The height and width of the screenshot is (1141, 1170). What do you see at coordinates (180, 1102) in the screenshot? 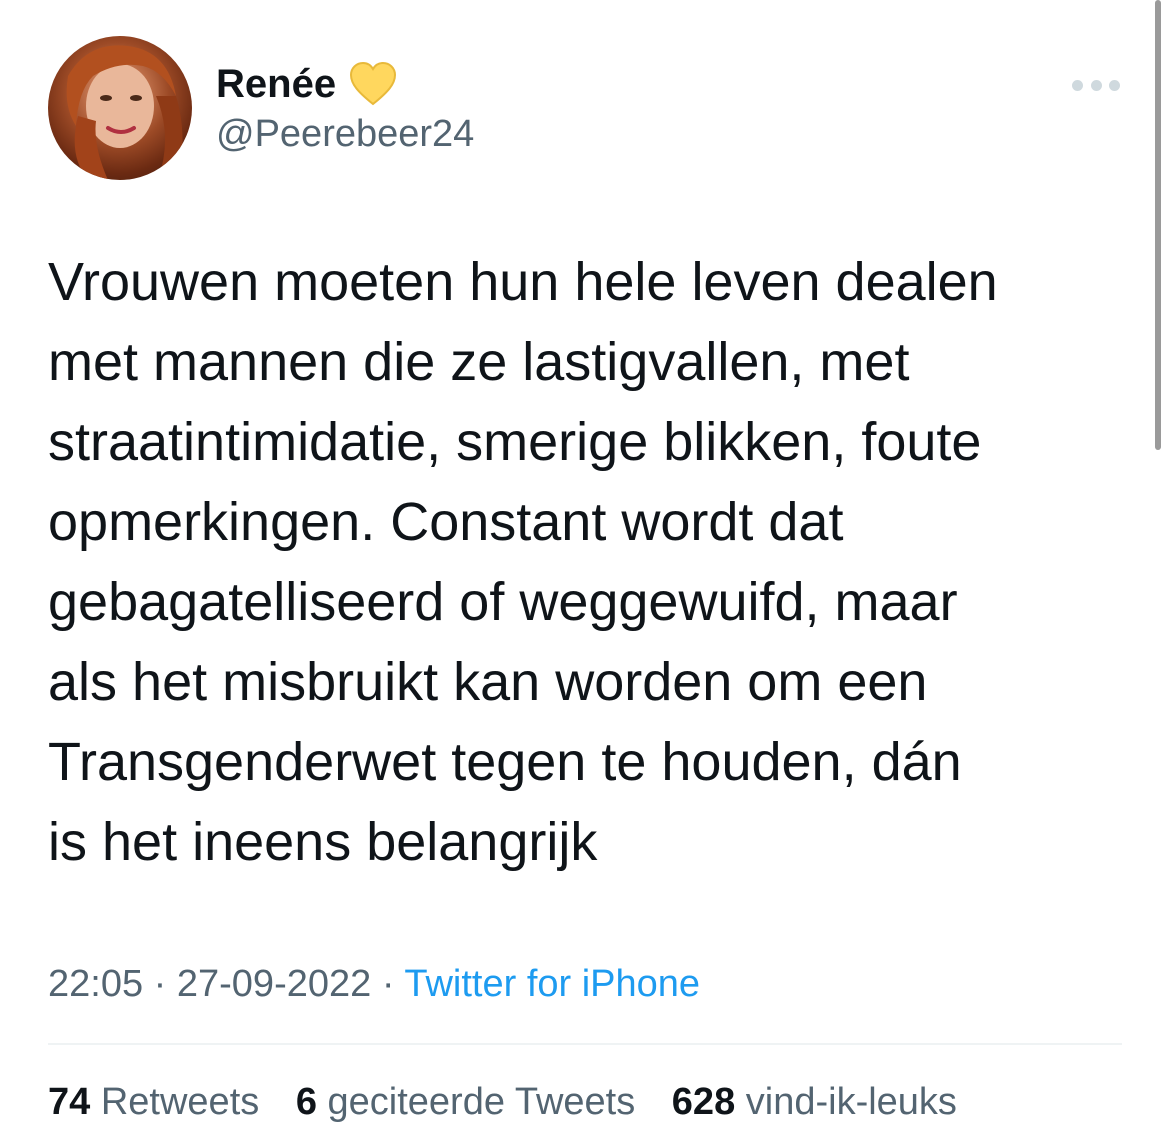
I see `retweets-label: Retweets` at bounding box center [180, 1102].